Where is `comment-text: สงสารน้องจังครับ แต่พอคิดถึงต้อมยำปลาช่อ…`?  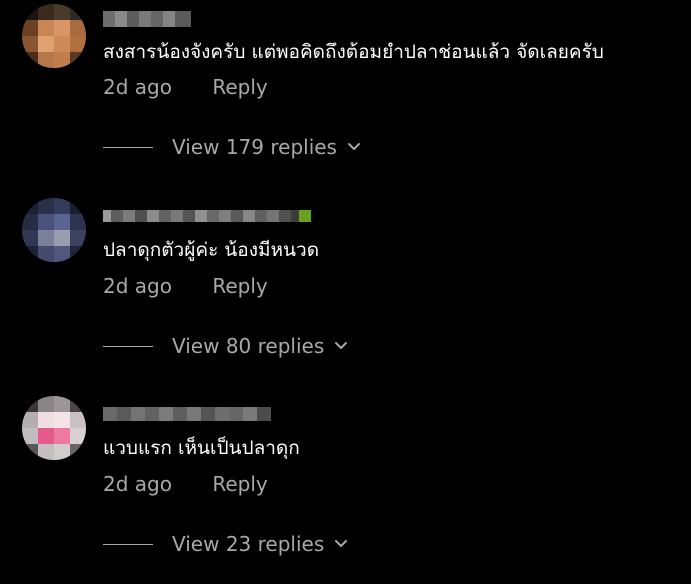 comment-text: สงสารน้องจังครับ แต่พอคิดถึงต้อมยำปลาช่อ… is located at coordinates (353, 52).